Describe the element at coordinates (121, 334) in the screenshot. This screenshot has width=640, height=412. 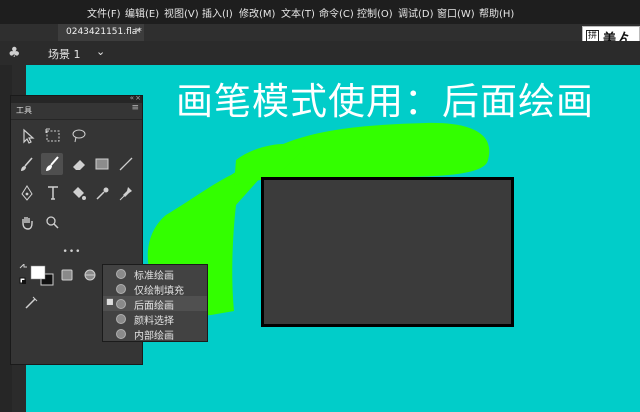
I see `paint-inside-icon` at that location.